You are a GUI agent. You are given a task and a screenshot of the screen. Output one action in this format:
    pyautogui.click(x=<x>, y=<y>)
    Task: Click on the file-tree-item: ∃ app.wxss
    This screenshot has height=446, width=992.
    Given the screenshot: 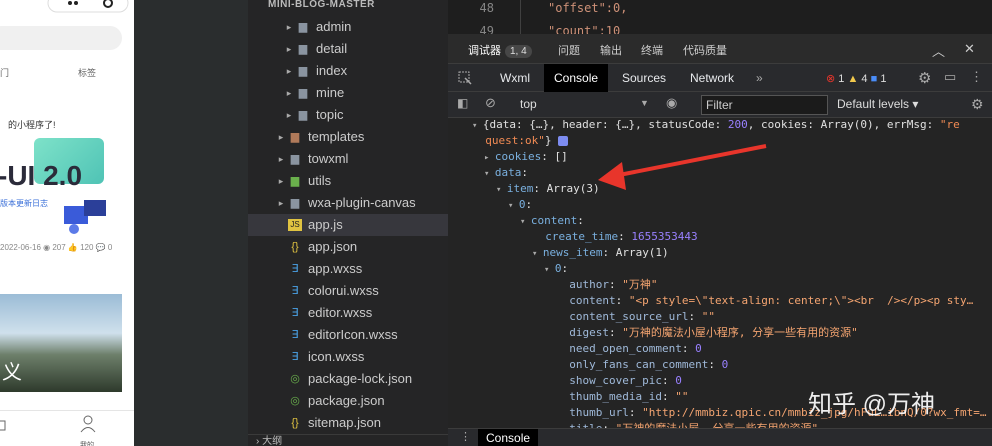 What is the action you would take?
    pyautogui.click(x=348, y=269)
    